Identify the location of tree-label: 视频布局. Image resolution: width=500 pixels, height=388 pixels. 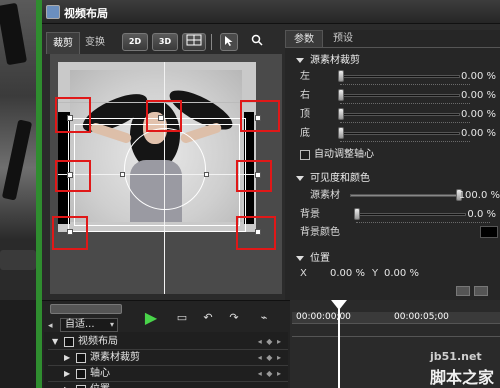
(98, 341).